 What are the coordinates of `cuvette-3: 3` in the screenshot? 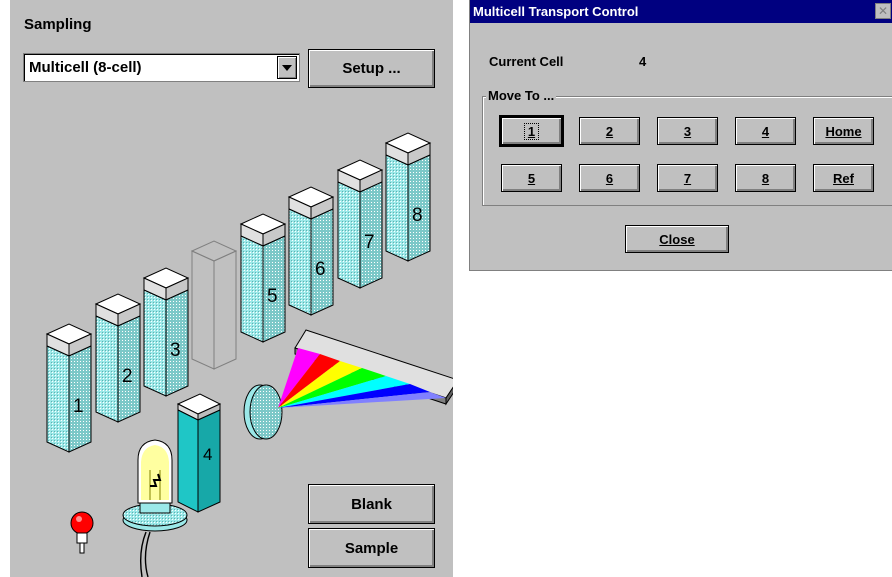 It's located at (166, 332).